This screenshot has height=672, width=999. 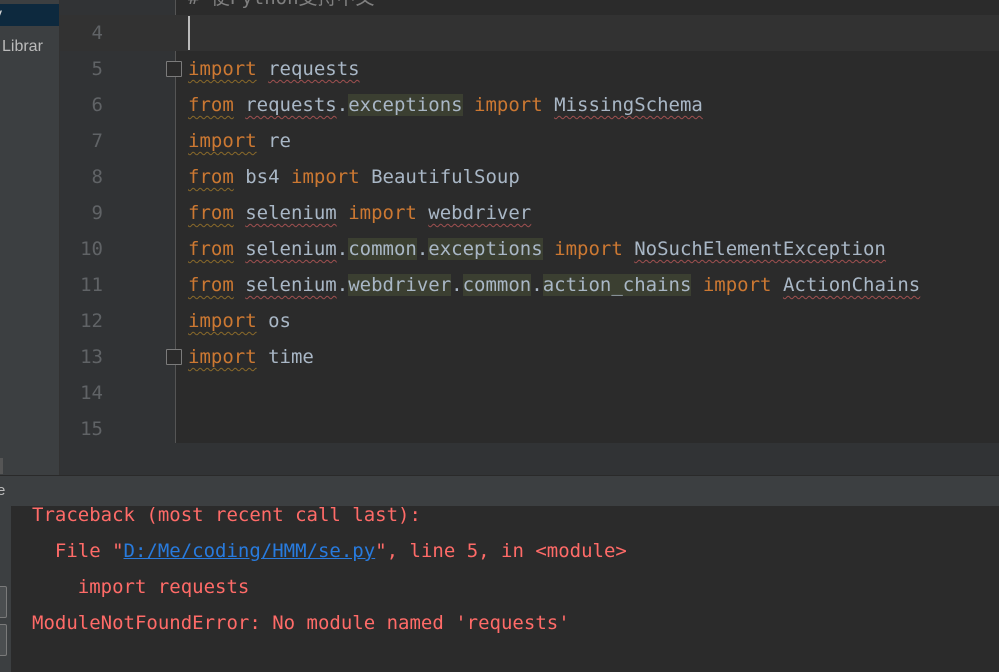 I want to click on code-text: import requests, so click(x=274, y=69).